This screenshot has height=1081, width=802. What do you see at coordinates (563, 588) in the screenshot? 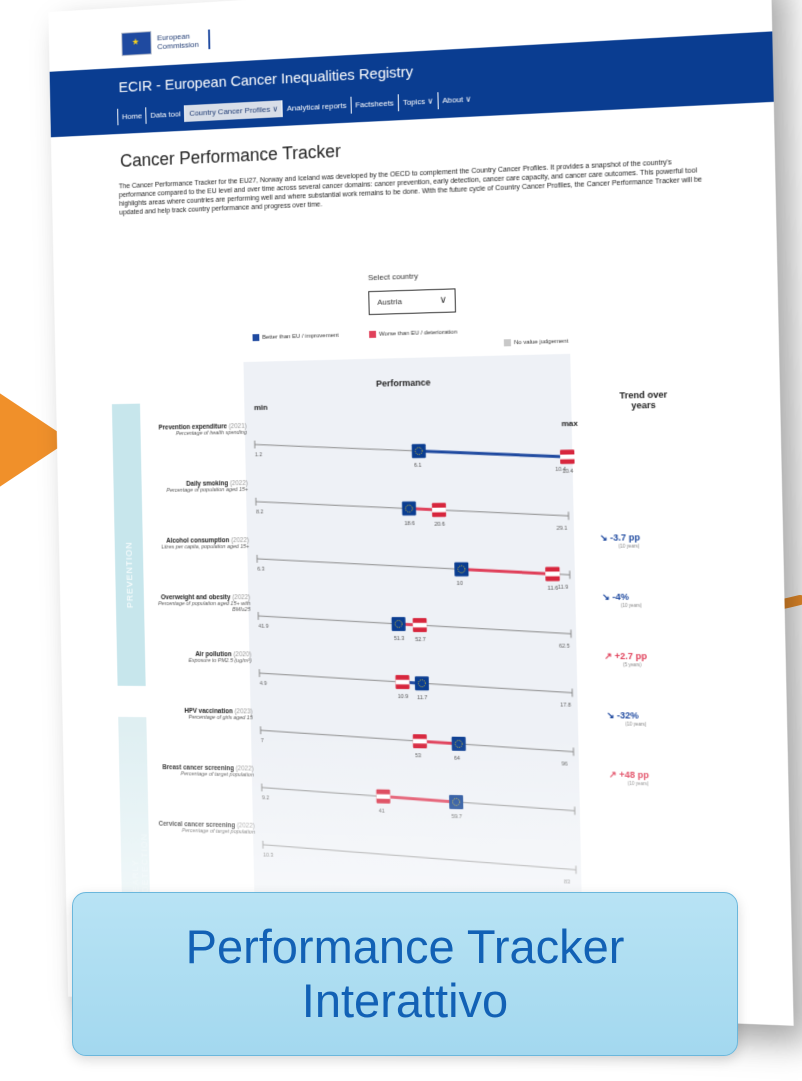
I see `range-max-value: 11.9` at bounding box center [563, 588].